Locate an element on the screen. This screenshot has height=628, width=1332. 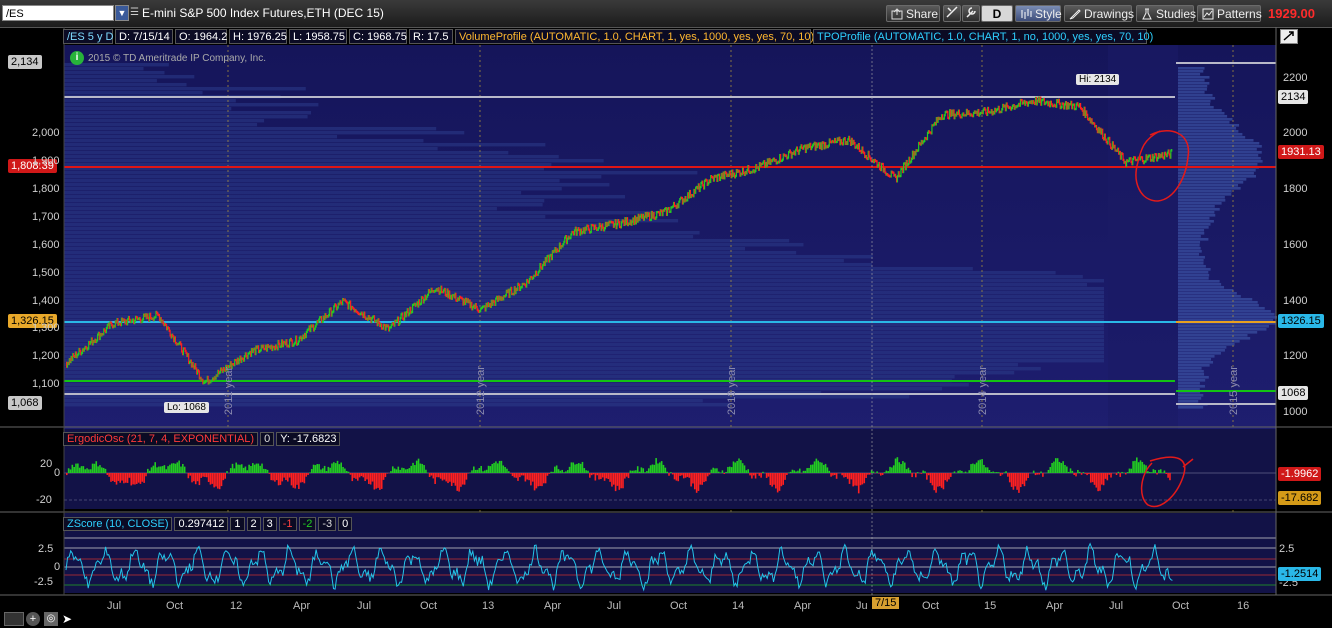
maximize-panel-button is located at coordinates (1289, 36).